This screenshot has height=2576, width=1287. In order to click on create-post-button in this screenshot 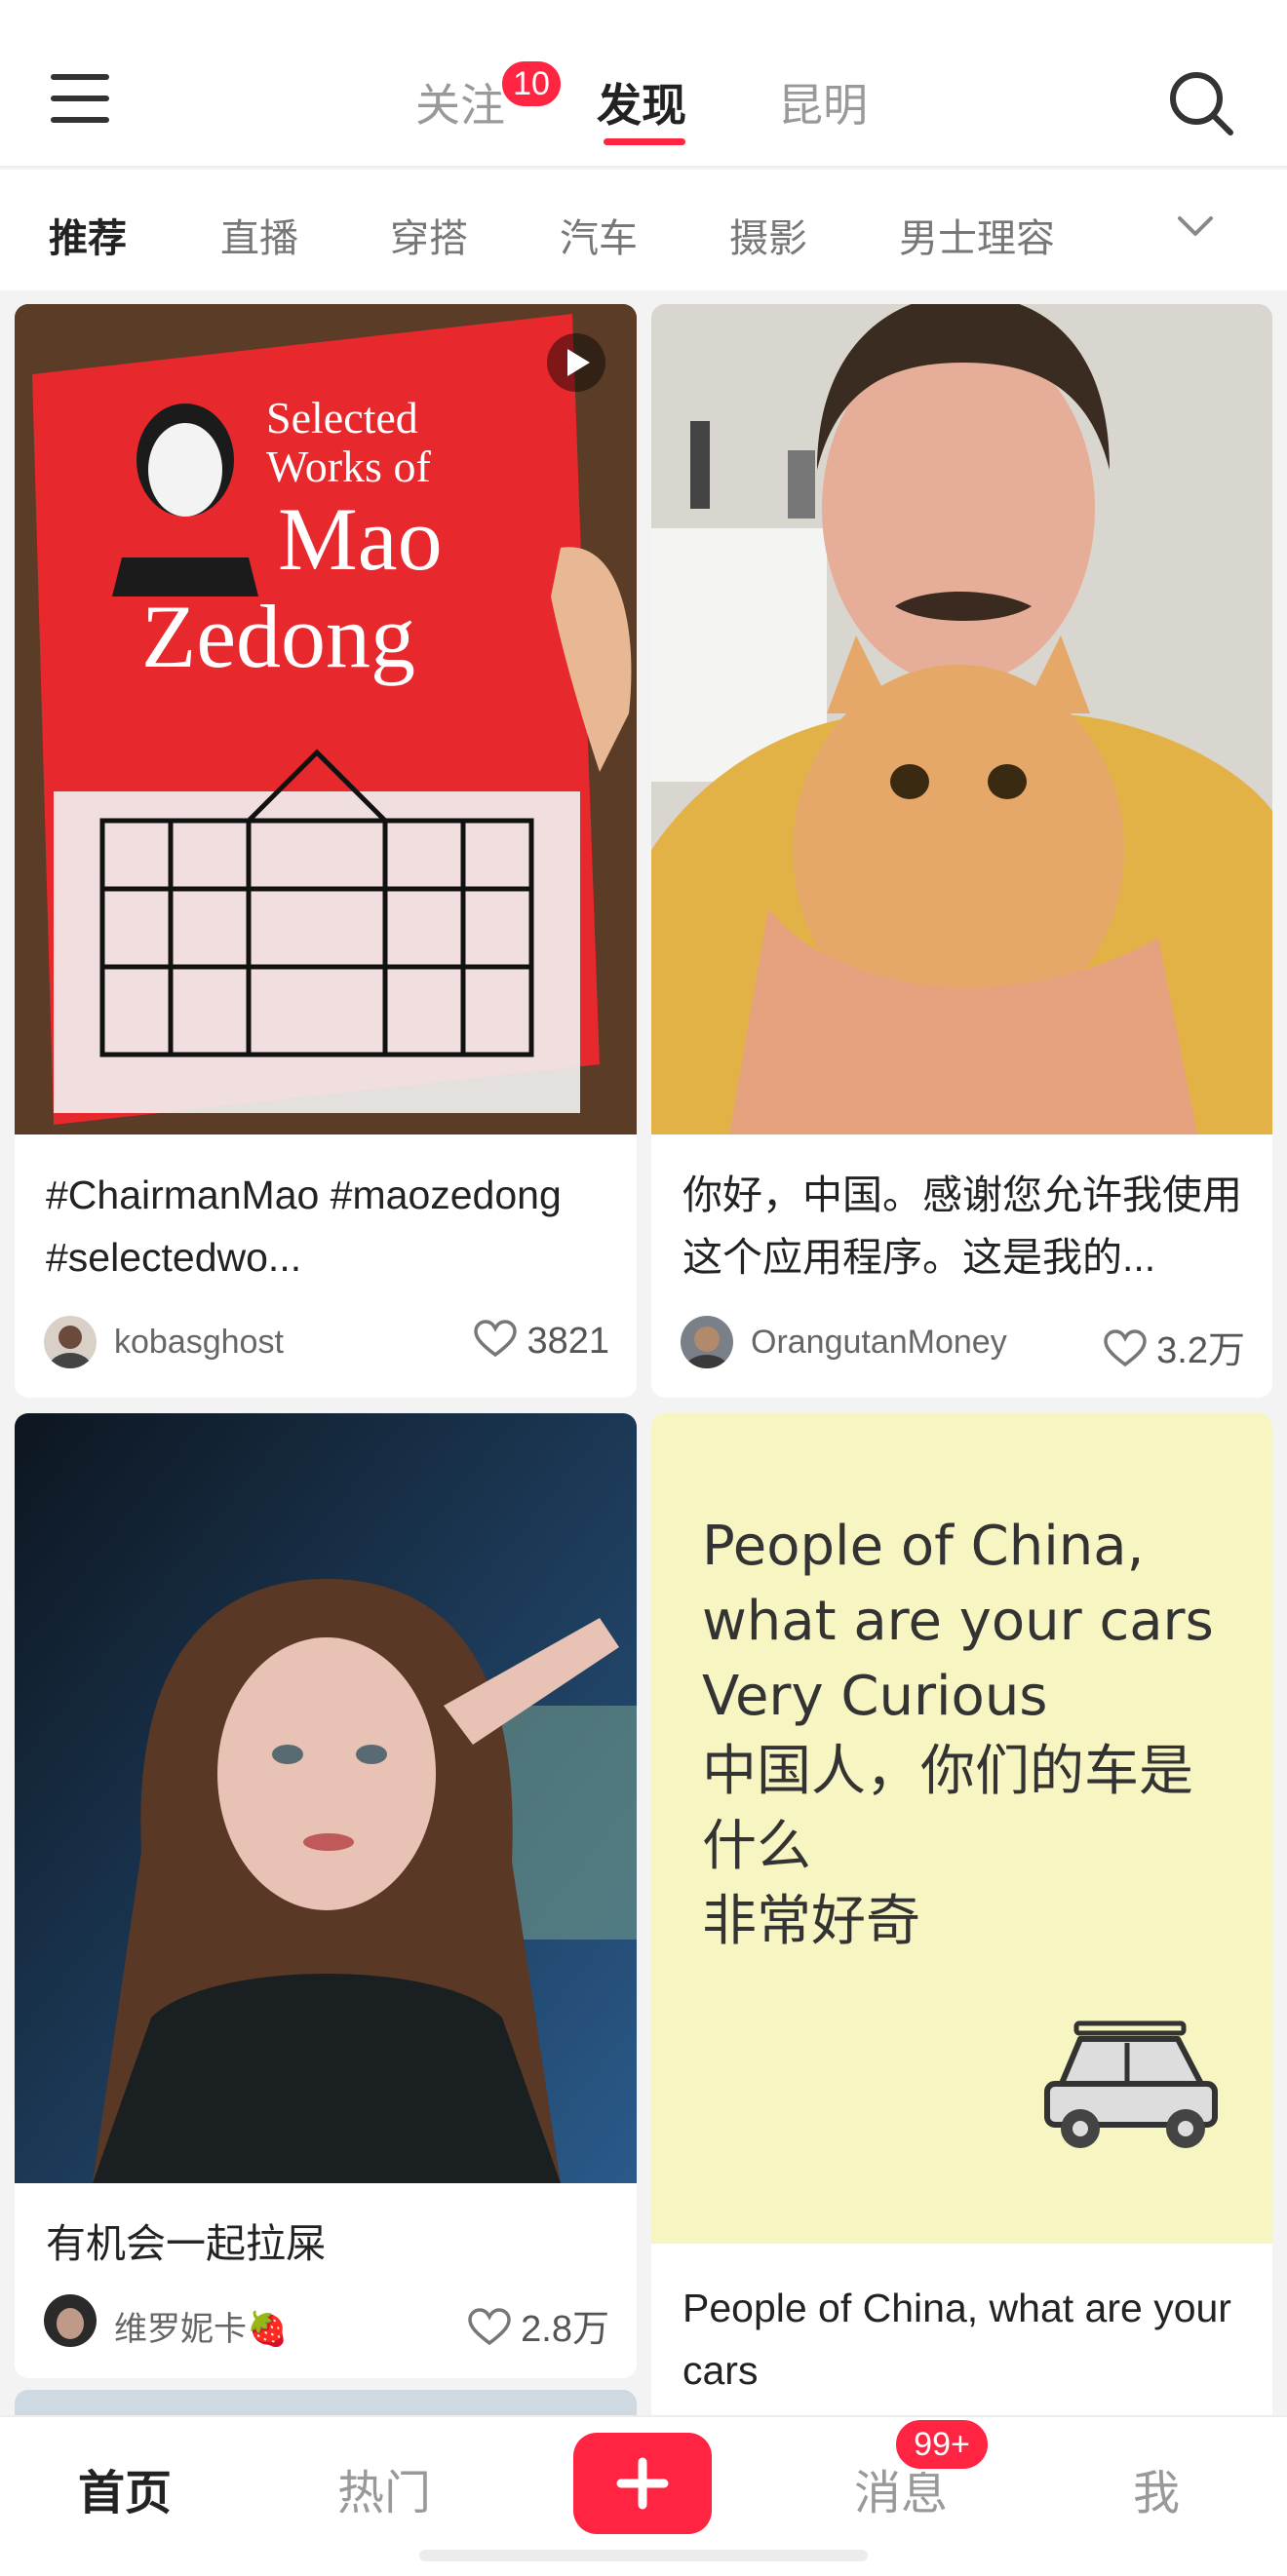, I will do `click(642, 2483)`.